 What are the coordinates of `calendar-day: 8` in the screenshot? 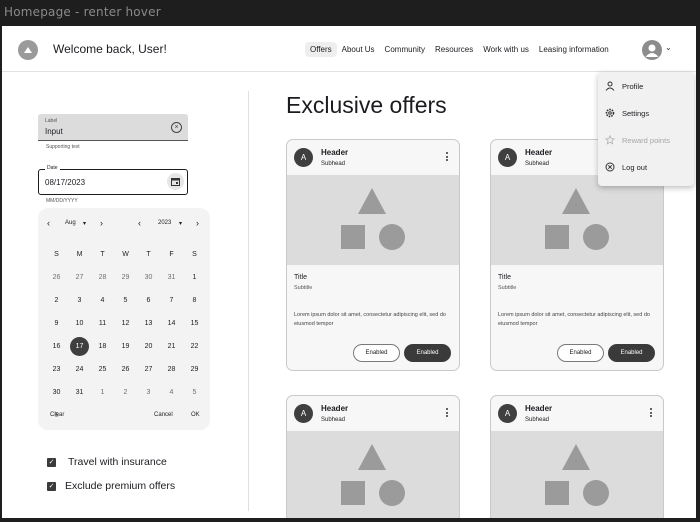 It's located at (194, 300).